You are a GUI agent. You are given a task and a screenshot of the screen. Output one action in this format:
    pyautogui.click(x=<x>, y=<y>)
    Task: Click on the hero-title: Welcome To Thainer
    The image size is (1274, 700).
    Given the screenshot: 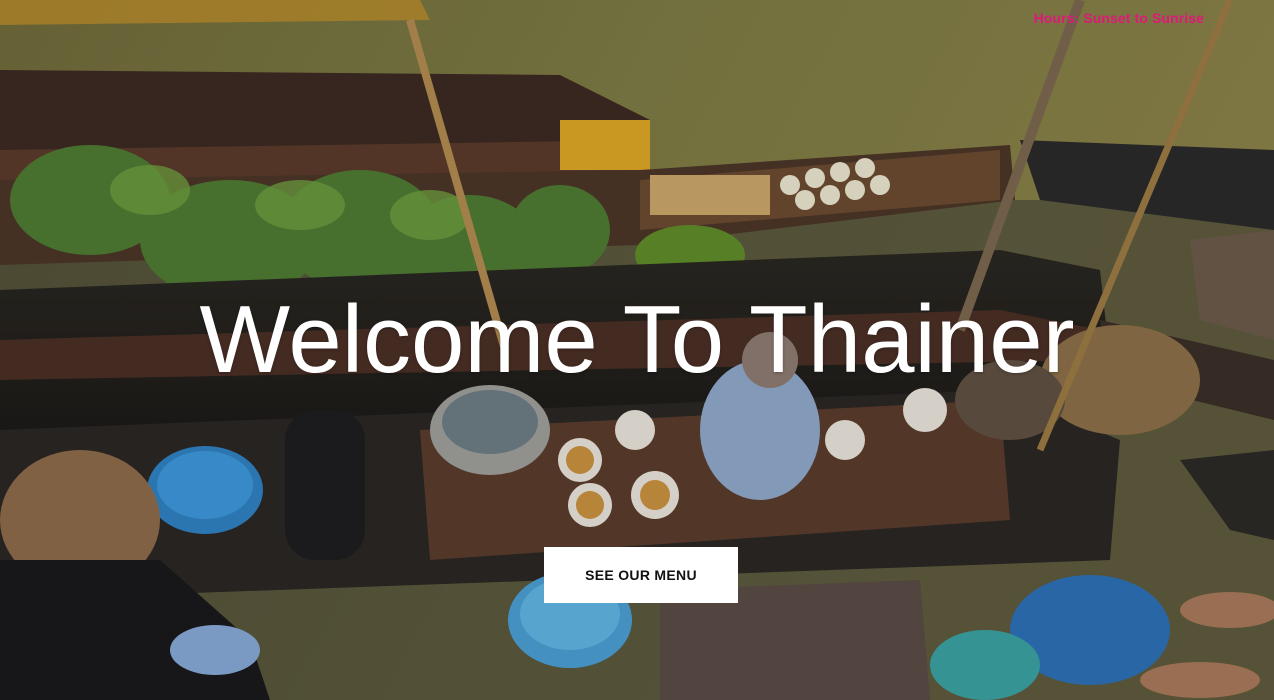 What is the action you would take?
    pyautogui.click(x=637, y=339)
    